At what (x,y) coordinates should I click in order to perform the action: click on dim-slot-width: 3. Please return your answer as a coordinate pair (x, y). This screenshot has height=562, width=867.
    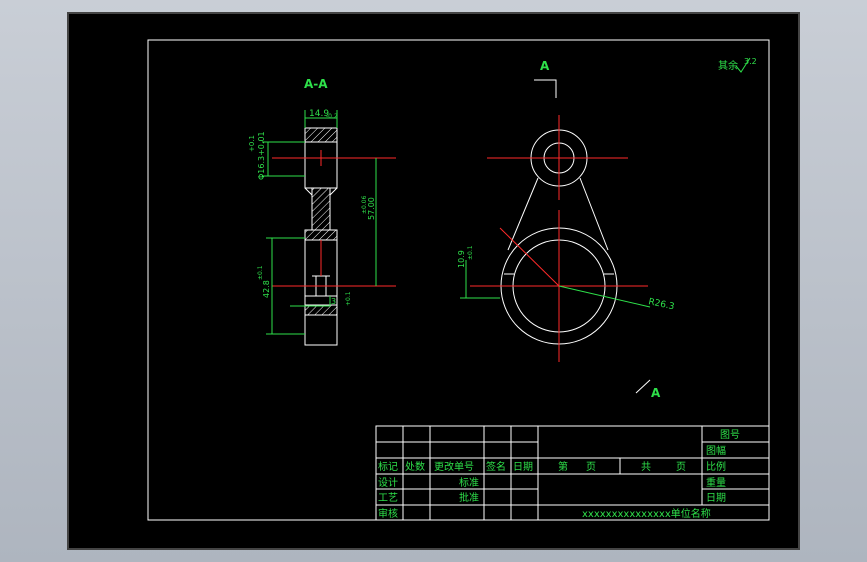
    Looking at the image, I should click on (333, 301).